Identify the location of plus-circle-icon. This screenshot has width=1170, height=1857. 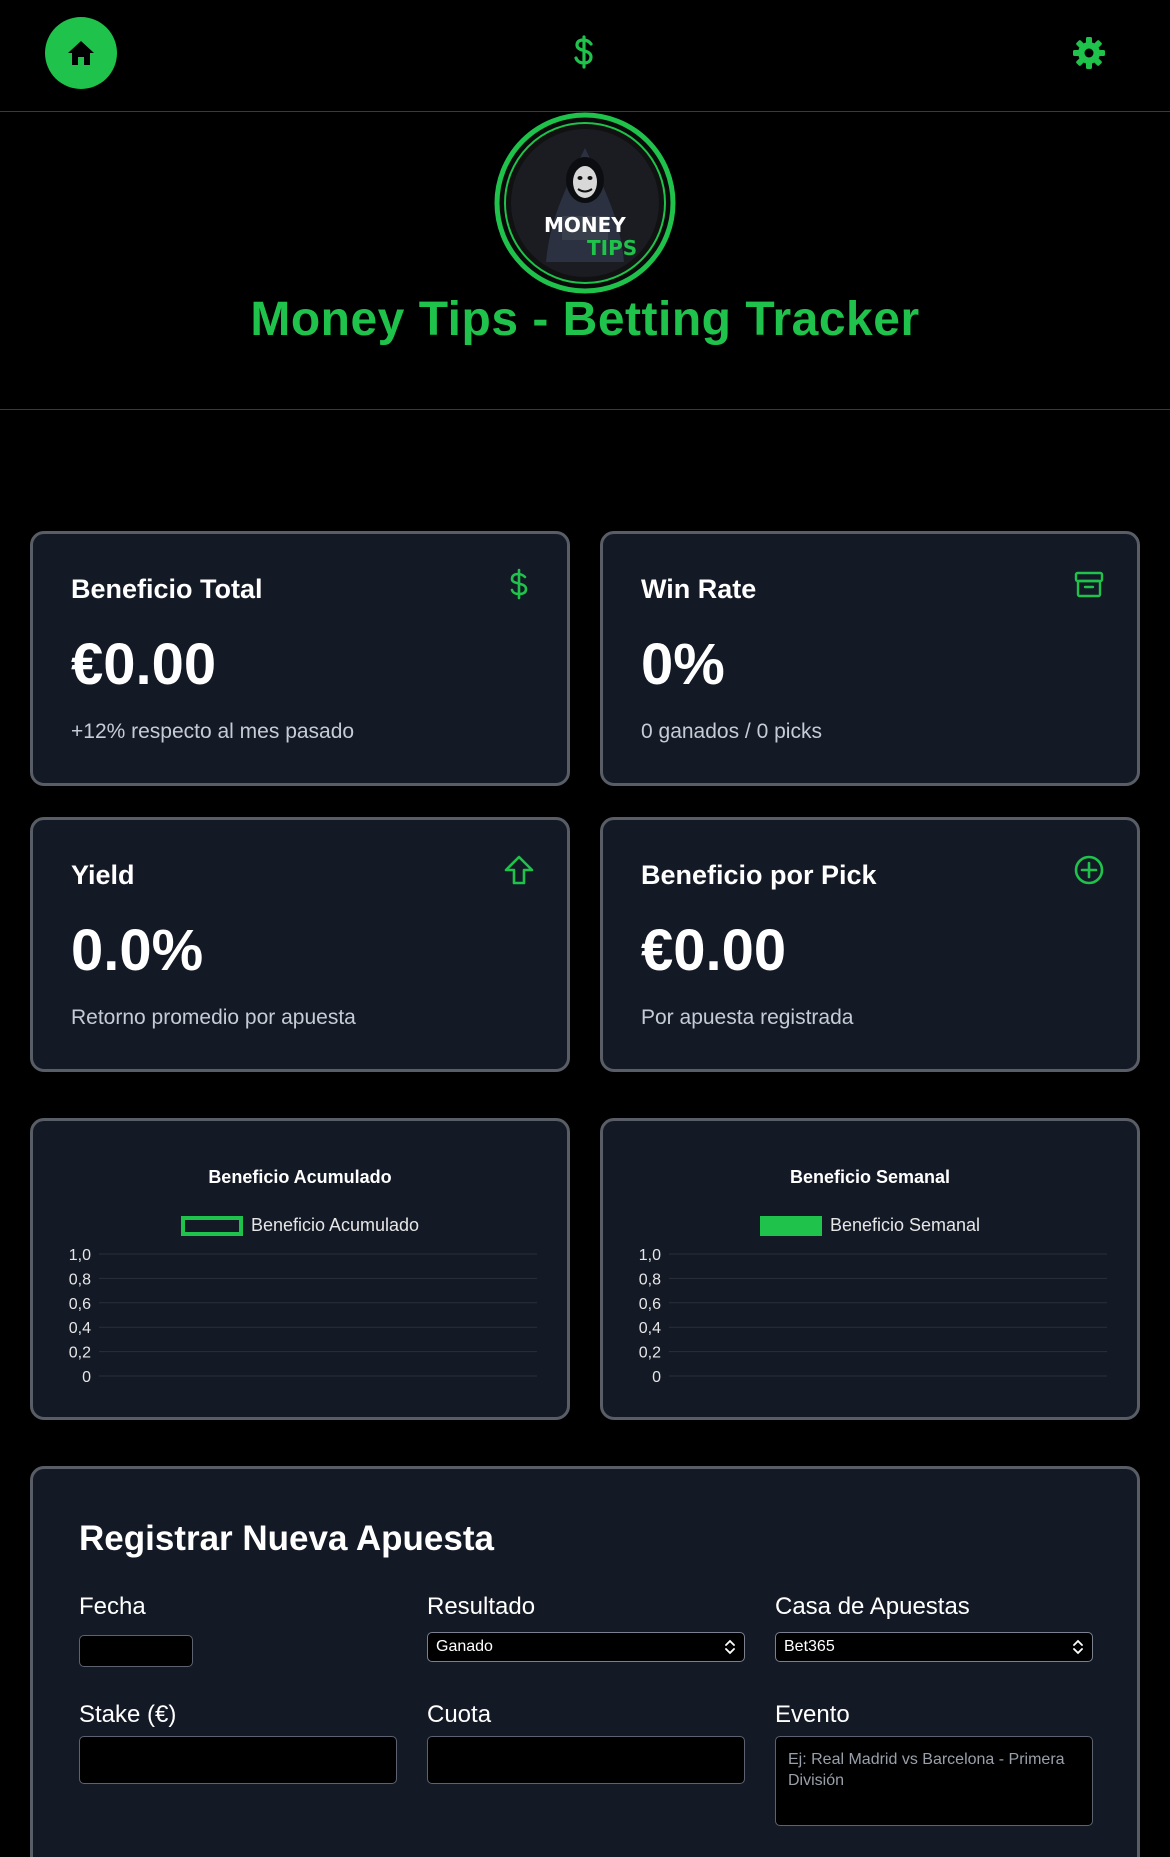
(1089, 870).